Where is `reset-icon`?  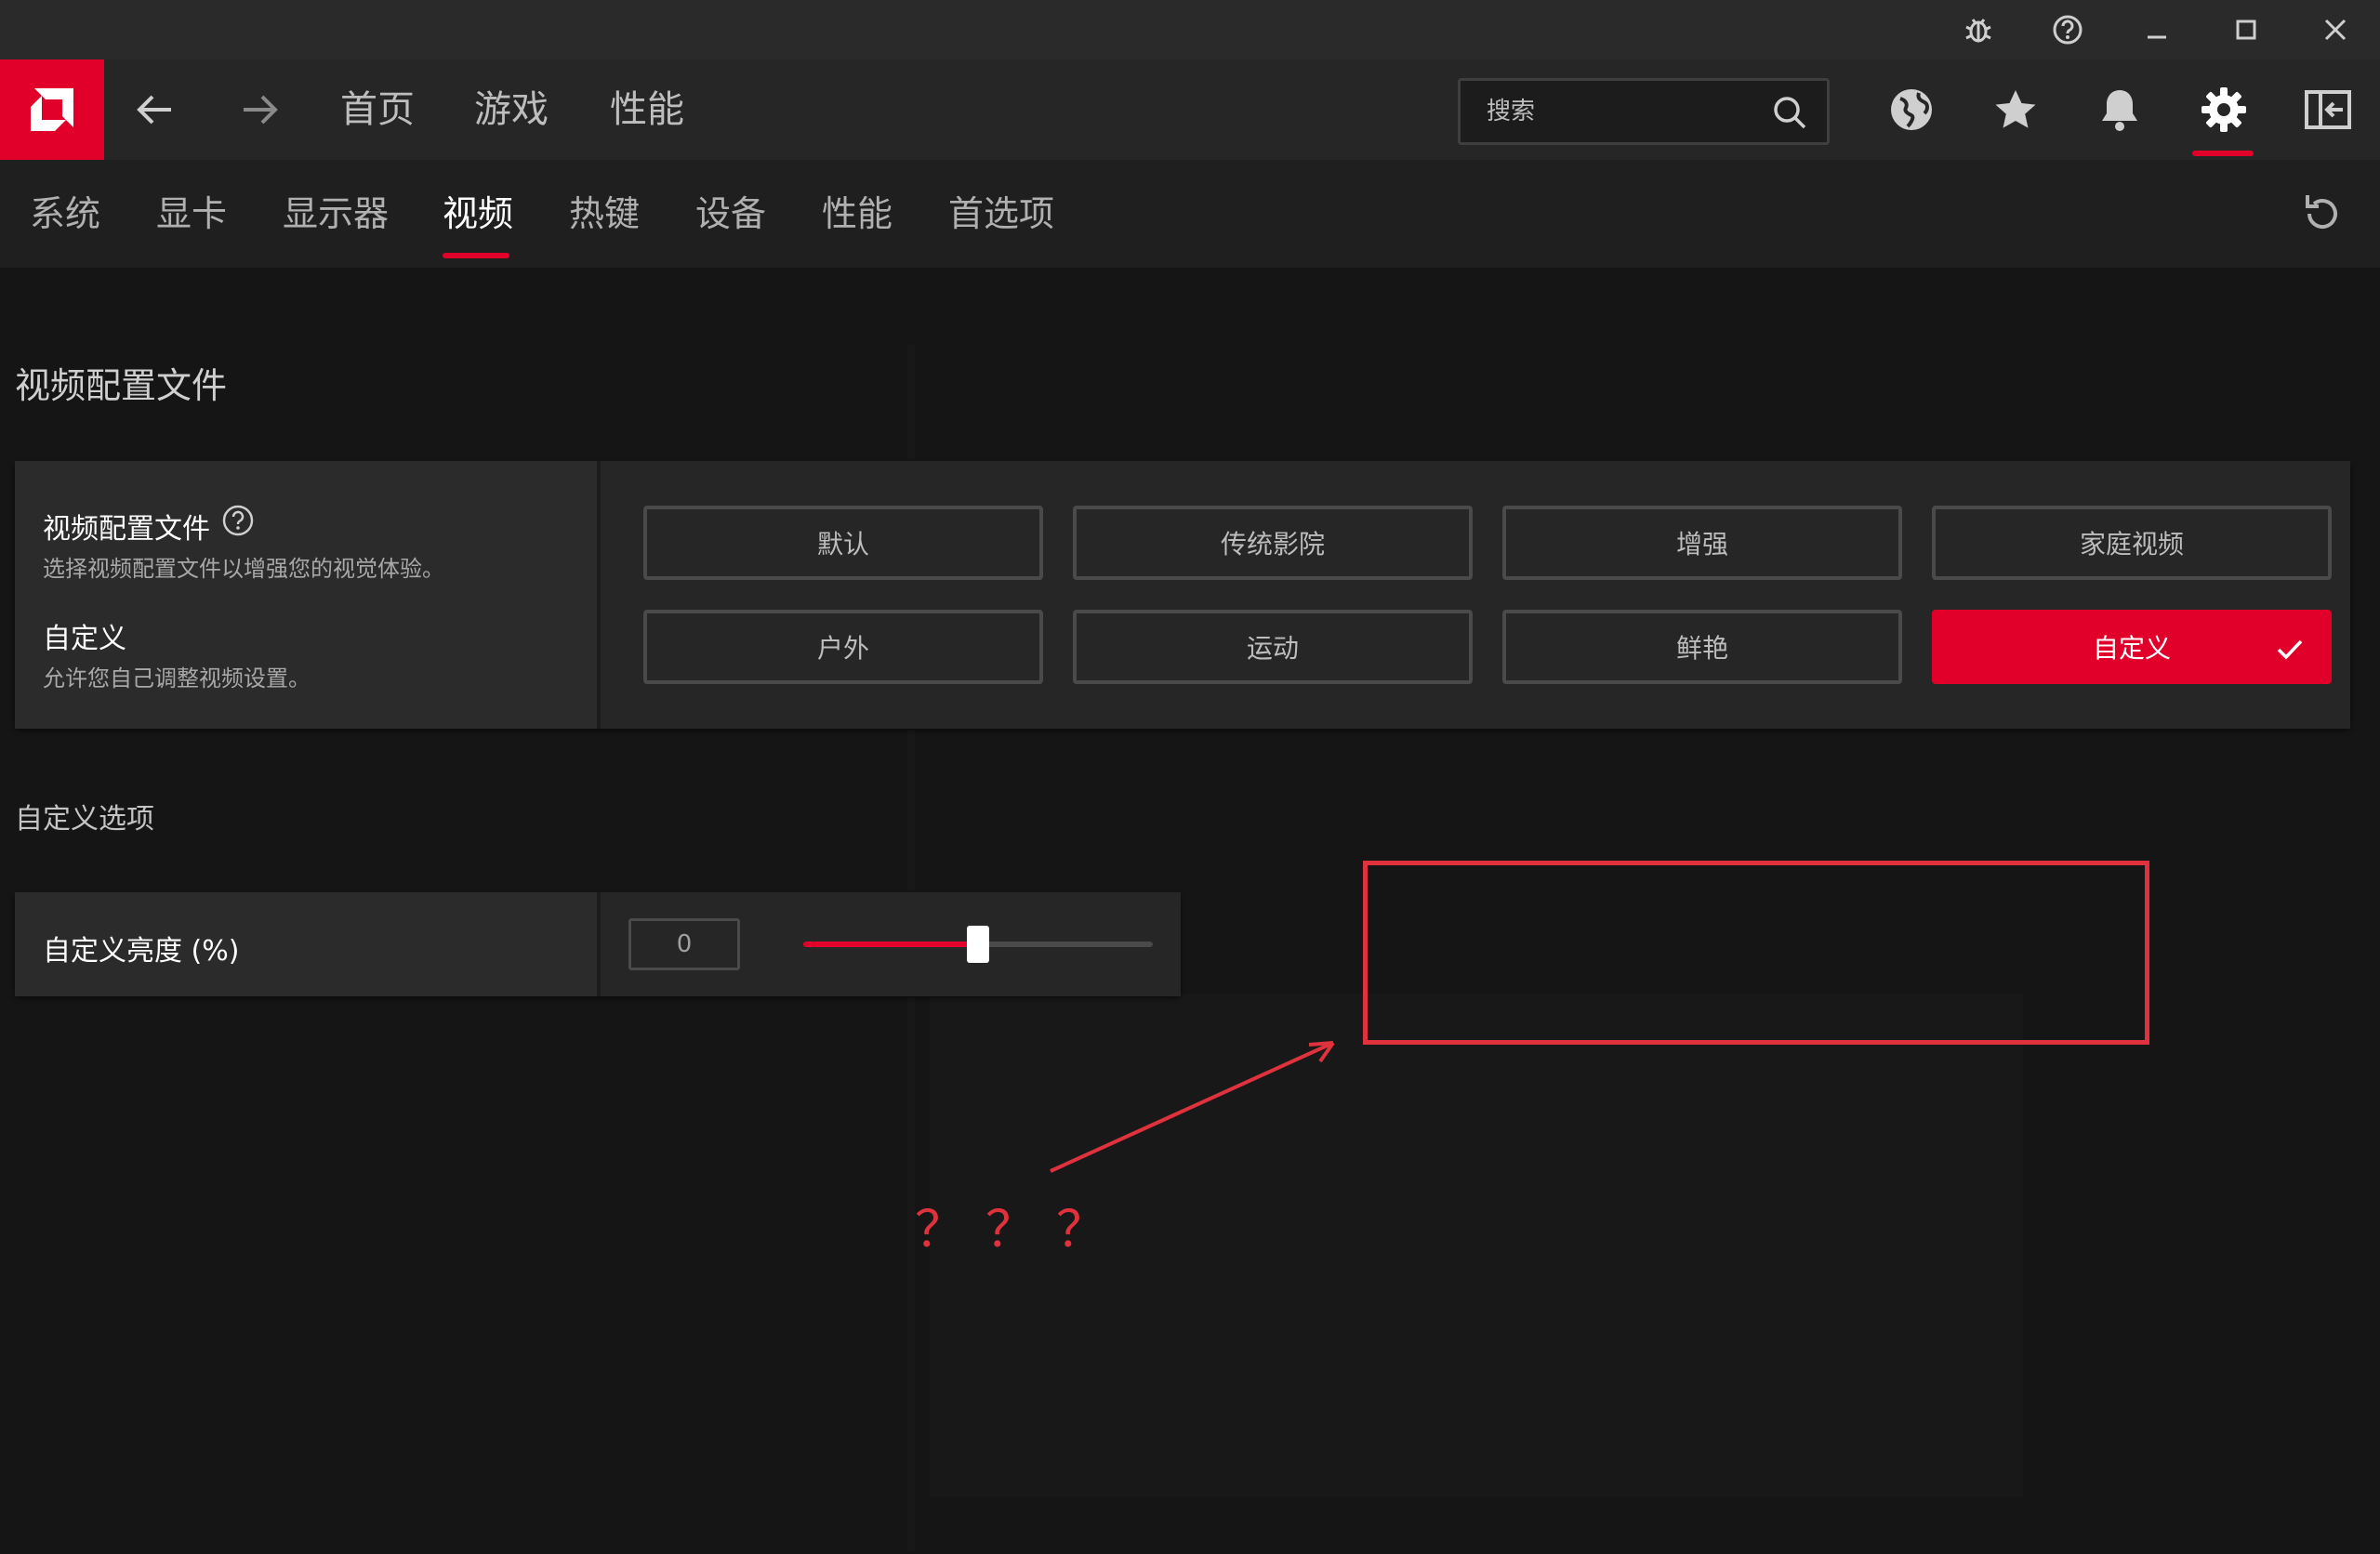 reset-icon is located at coordinates (2322, 214).